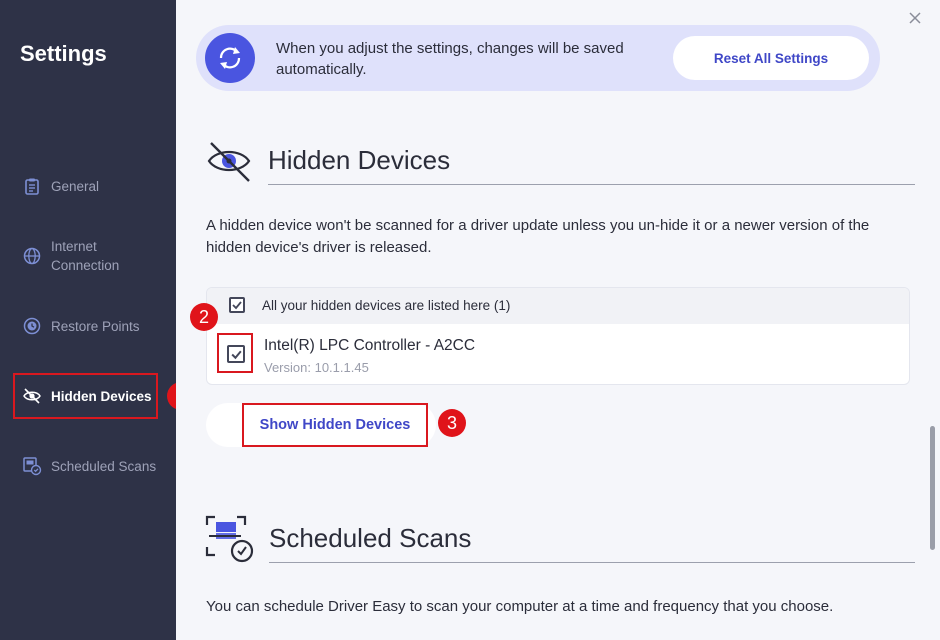  Describe the element at coordinates (63, 53) in the screenshot. I see `sidebar-title: Settings` at that location.